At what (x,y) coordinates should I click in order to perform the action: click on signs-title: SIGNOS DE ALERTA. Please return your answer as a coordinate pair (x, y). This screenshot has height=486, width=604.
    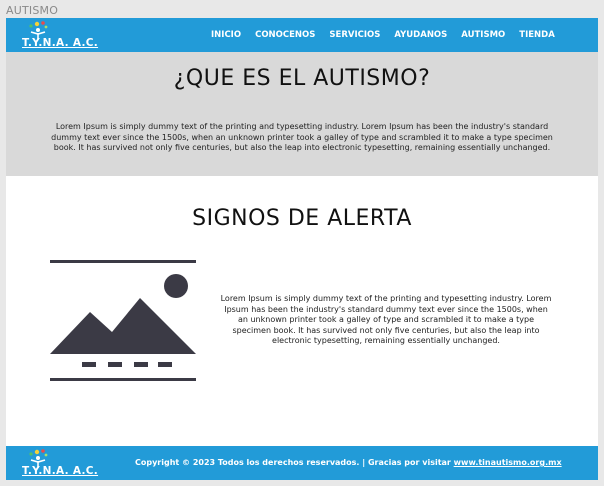
    Looking at the image, I should click on (302, 218).